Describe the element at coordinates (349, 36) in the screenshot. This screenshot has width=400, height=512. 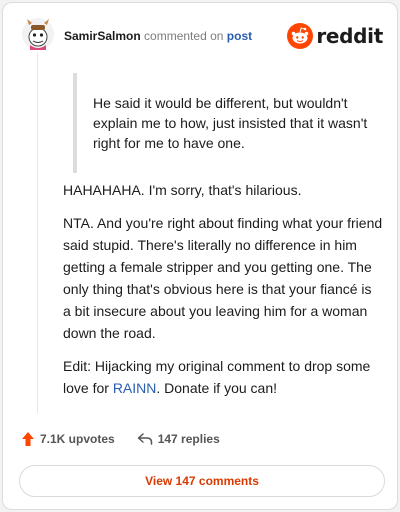
I see `reddit-wordmark: reddit` at that location.